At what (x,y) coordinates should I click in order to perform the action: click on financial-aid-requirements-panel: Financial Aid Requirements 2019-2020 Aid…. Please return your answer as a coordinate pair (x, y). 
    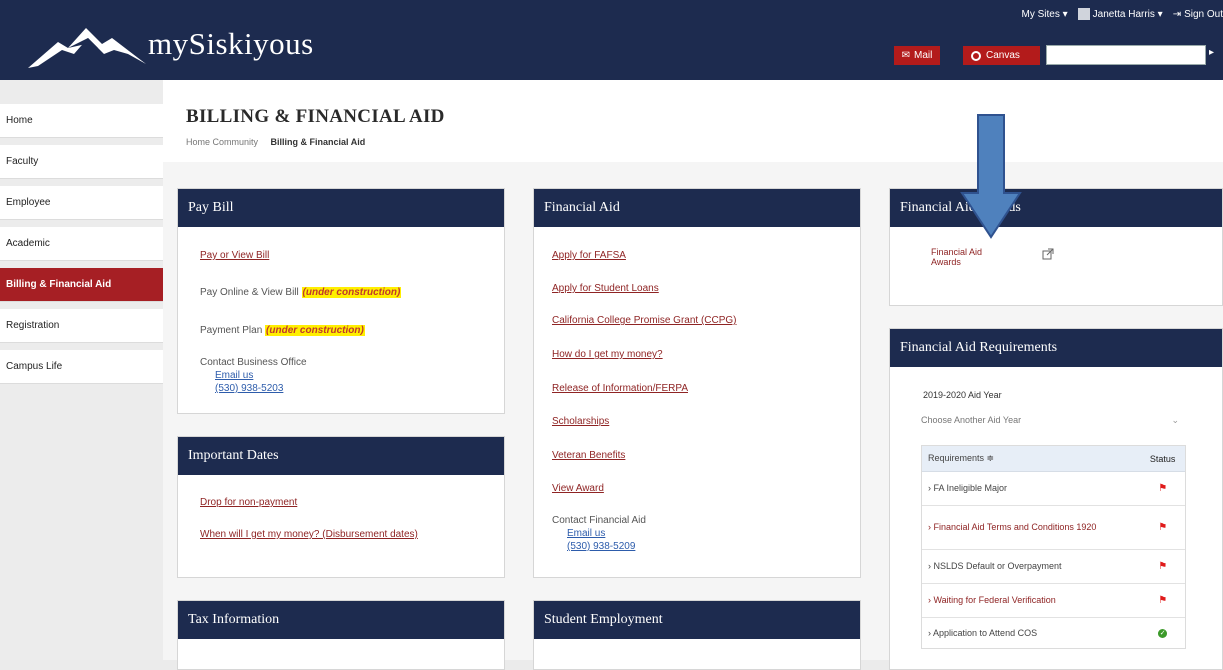
    Looking at the image, I should click on (1056, 499).